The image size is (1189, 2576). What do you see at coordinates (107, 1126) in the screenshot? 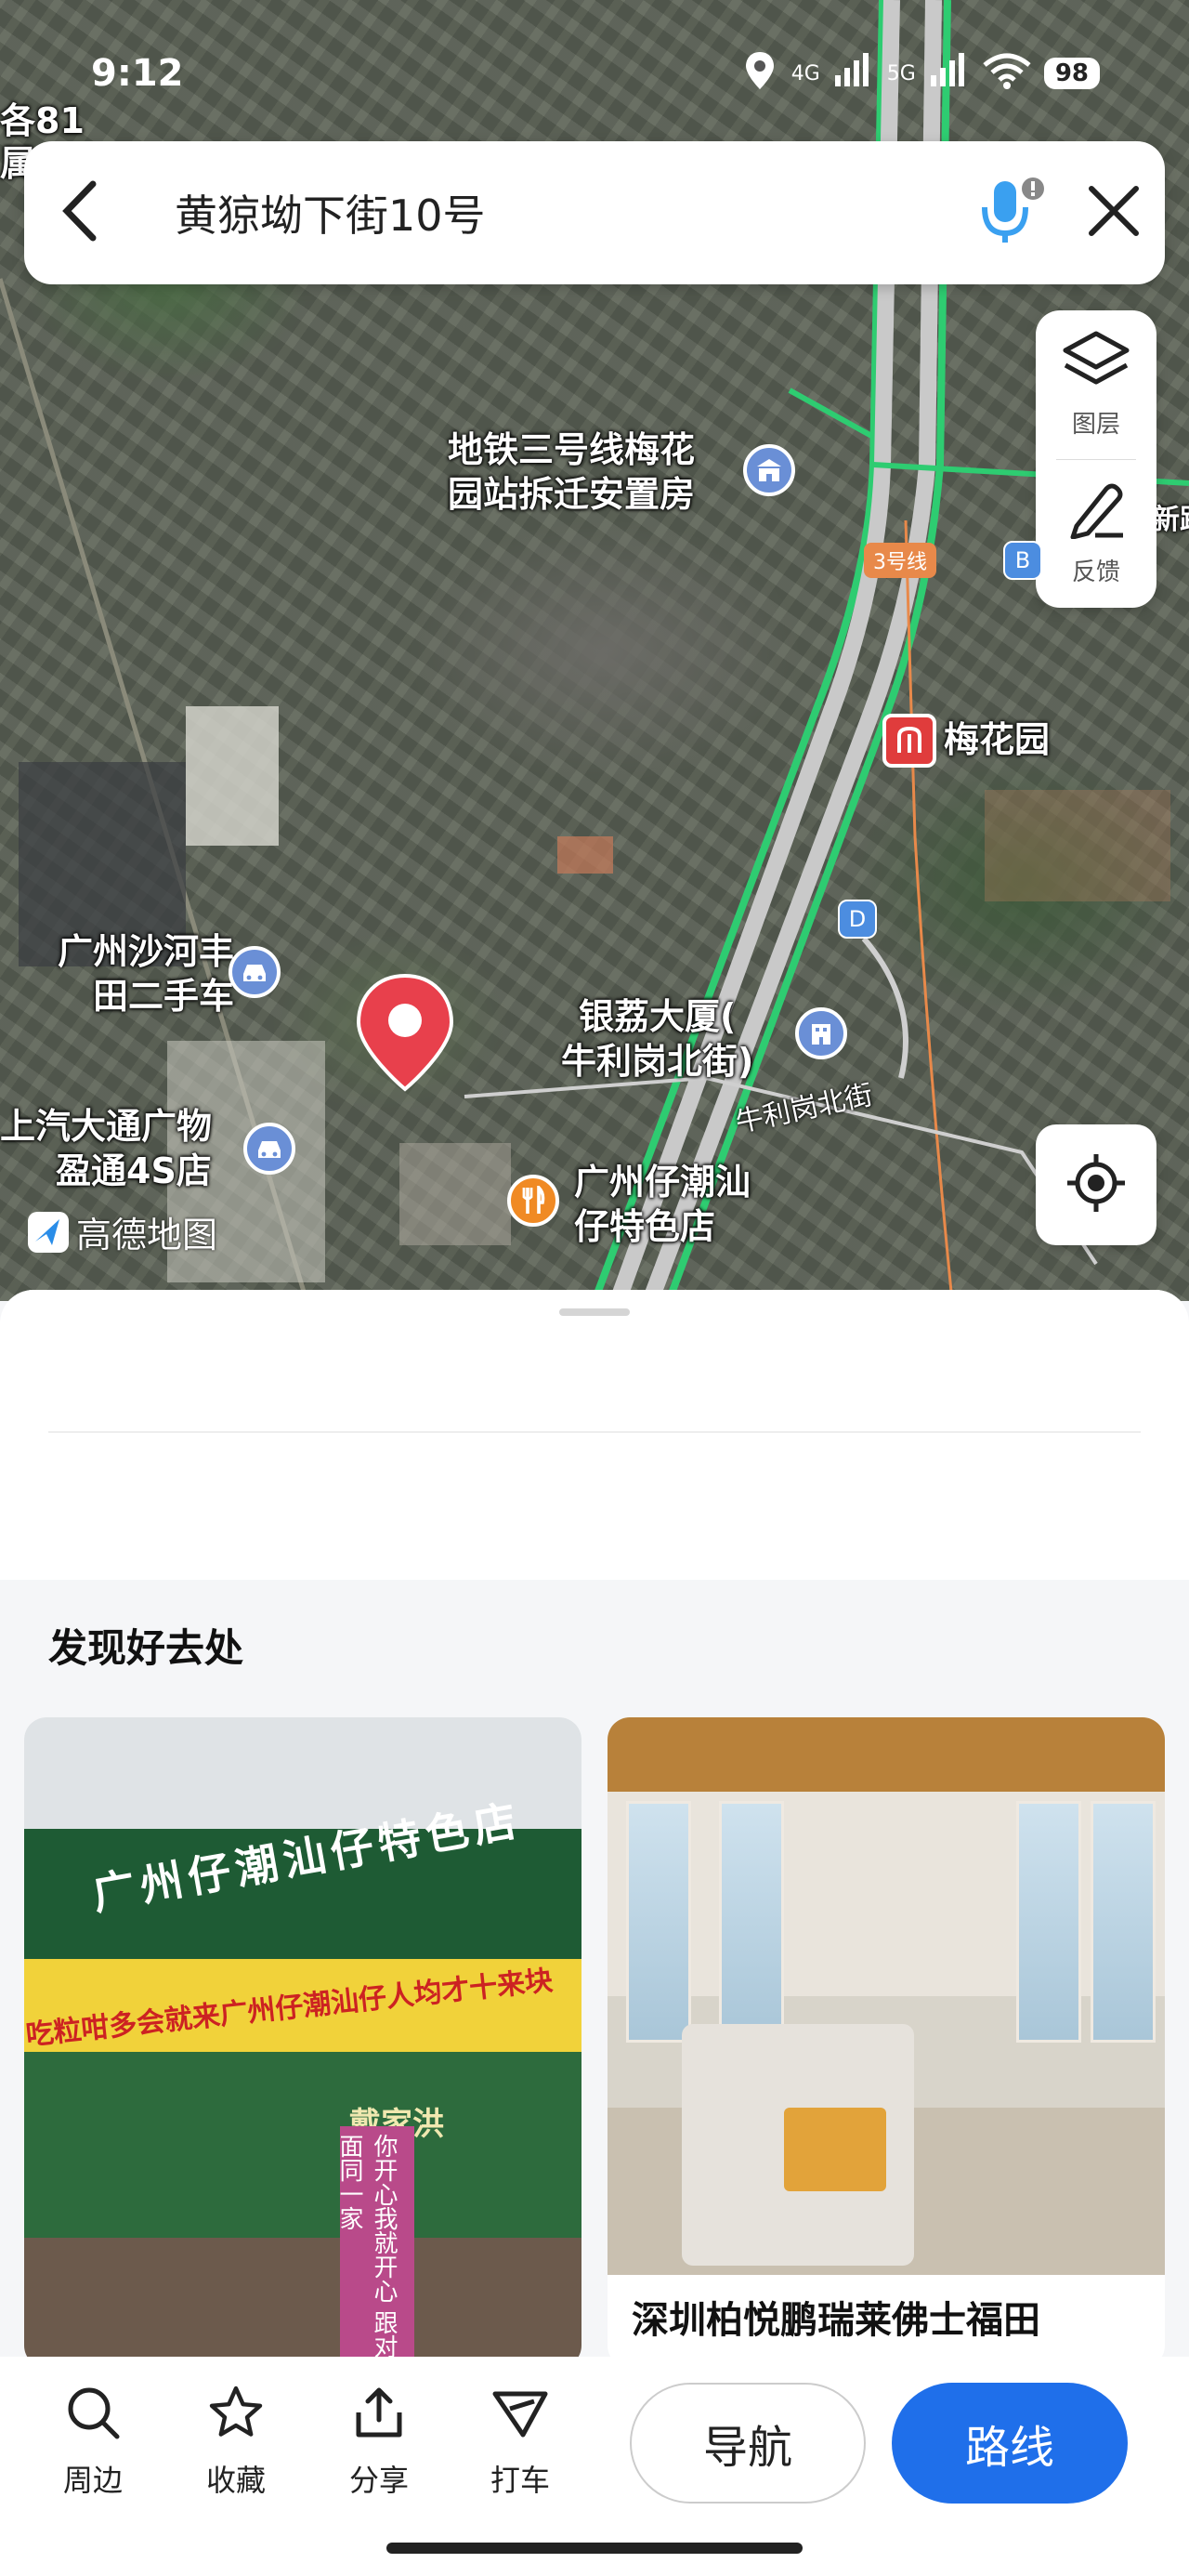
I see `poi-line: 上汽大通广物` at bounding box center [107, 1126].